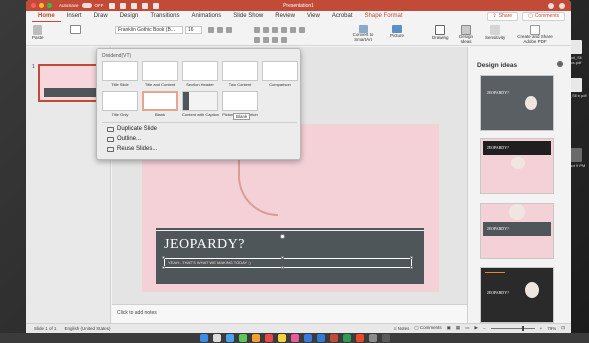  I want to click on excel-icon, so click(346, 338).